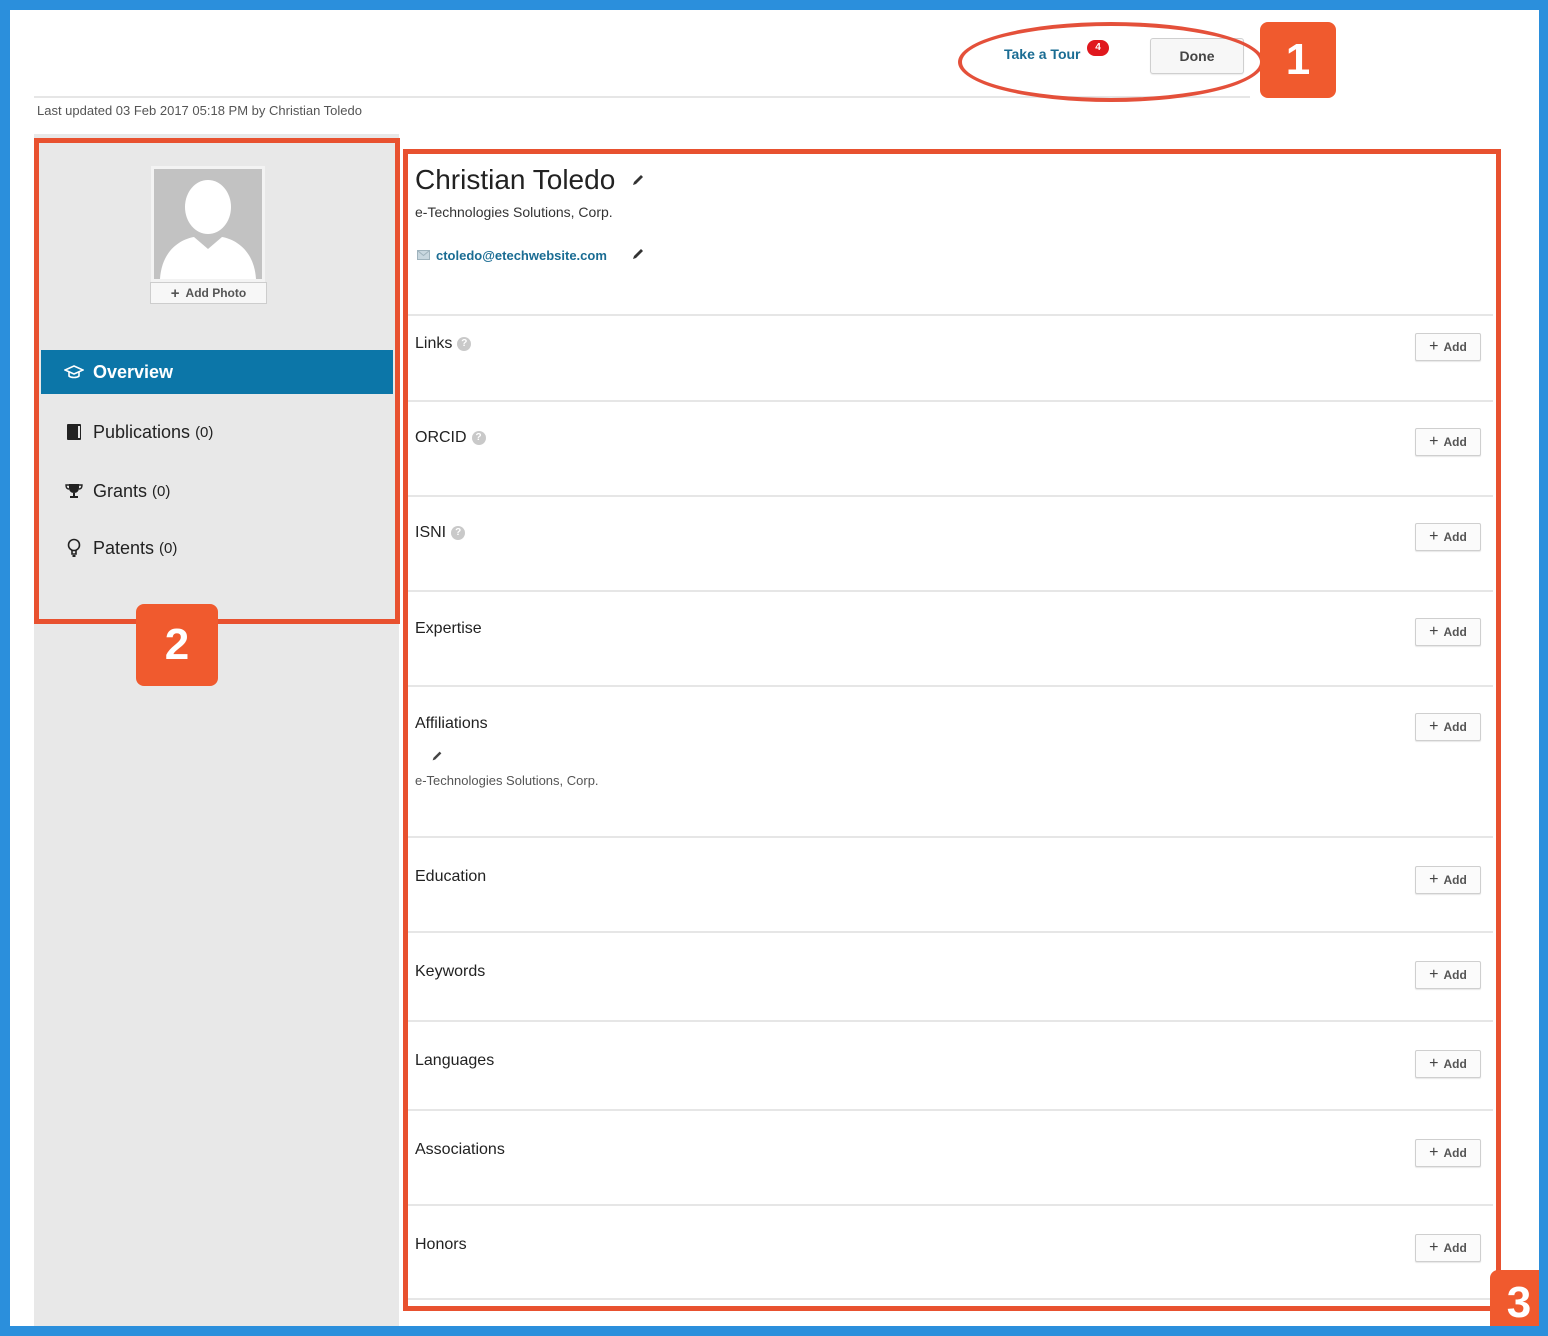 This screenshot has width=1548, height=1336. What do you see at coordinates (1519, 1303) in the screenshot?
I see `callout-3: 3` at bounding box center [1519, 1303].